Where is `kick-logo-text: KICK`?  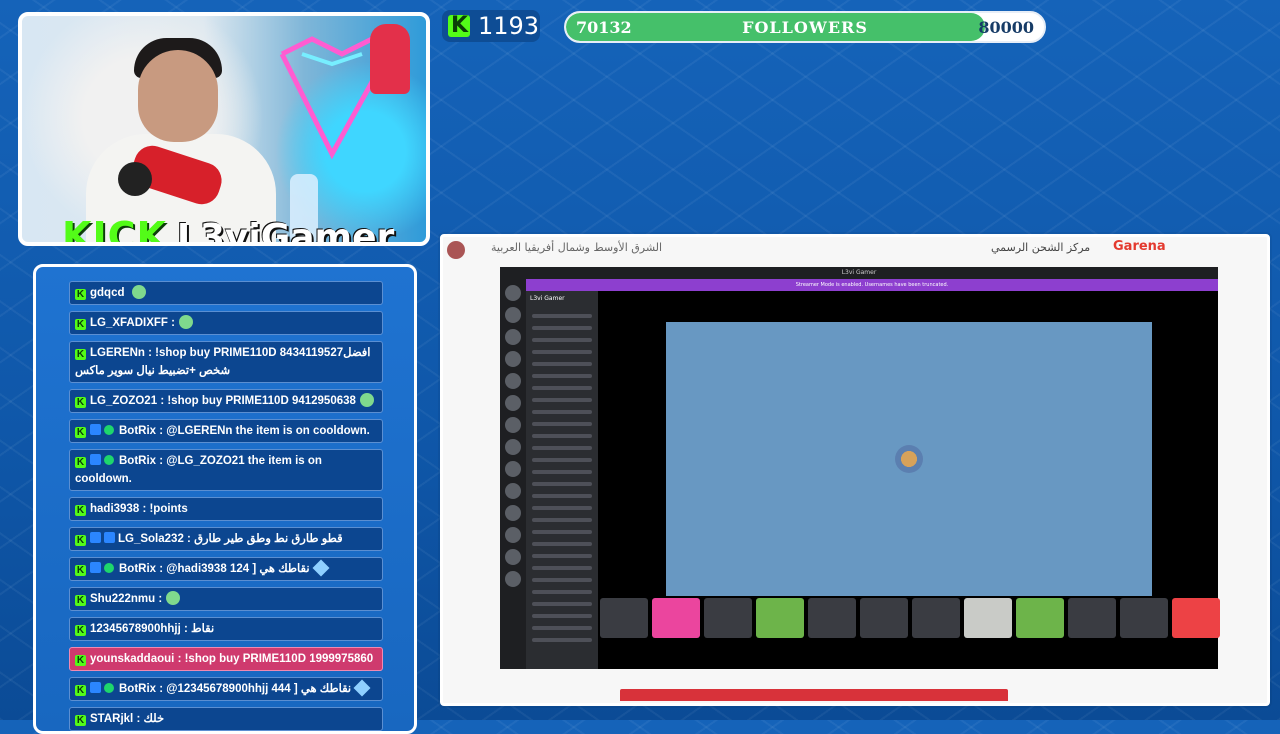 kick-logo-text: KICK is located at coordinates (114, 230).